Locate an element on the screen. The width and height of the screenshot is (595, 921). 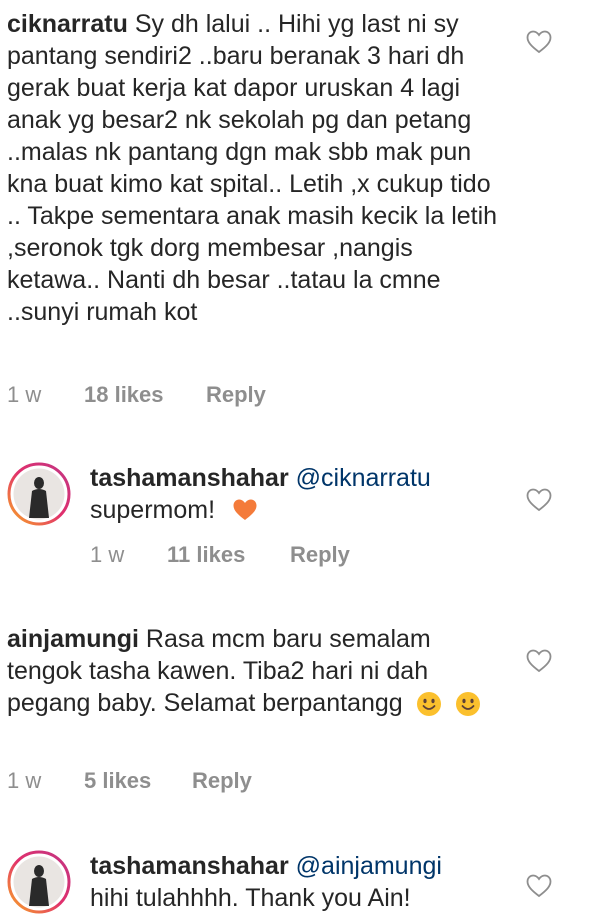
likes-count: 5 likes is located at coordinates (117, 781).